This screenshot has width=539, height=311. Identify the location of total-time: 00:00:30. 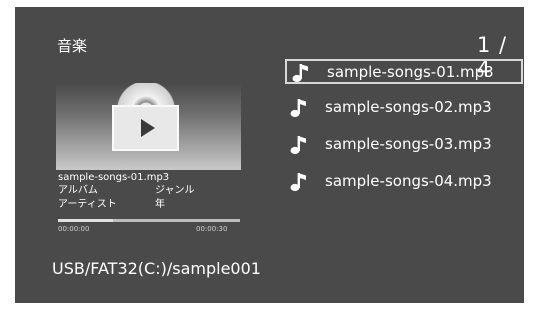
(212, 229).